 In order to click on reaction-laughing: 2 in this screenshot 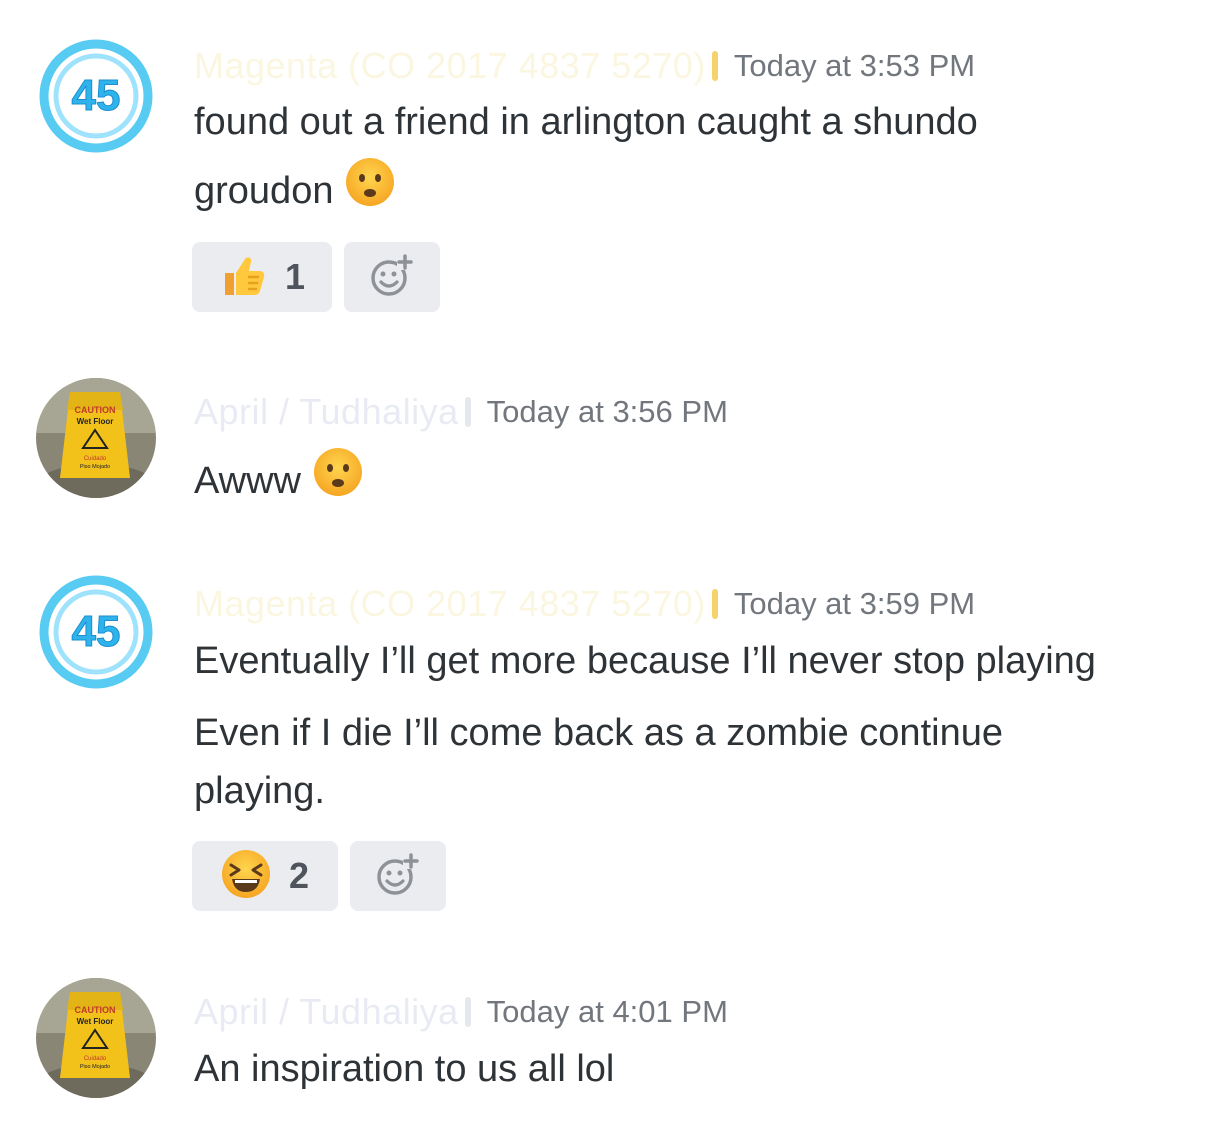, I will do `click(265, 876)`.